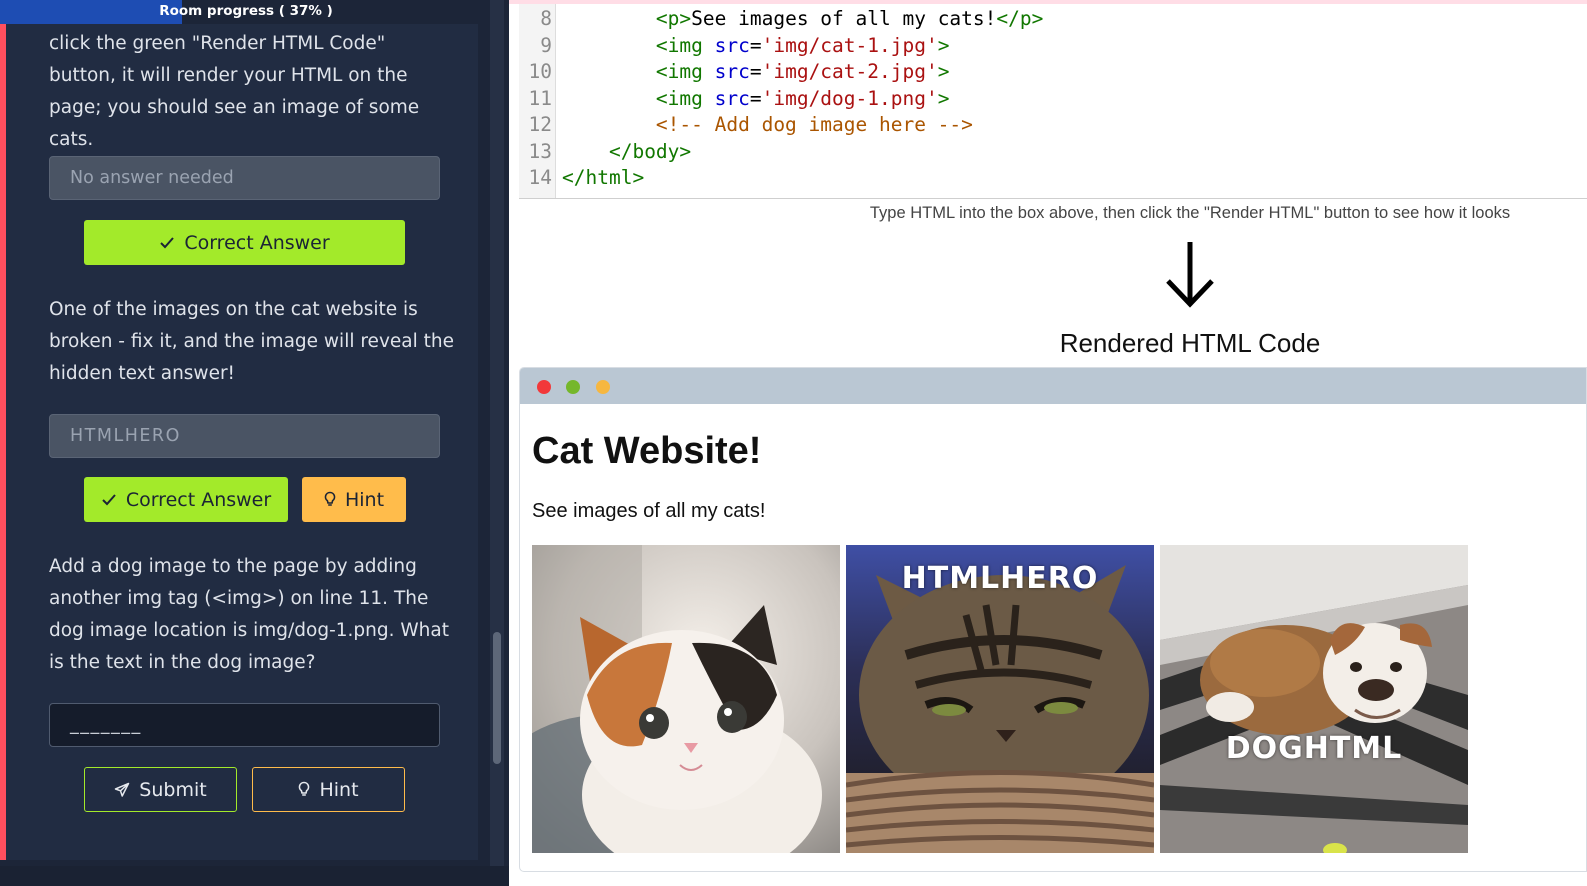 This screenshot has width=1587, height=886. What do you see at coordinates (1053, 152) in the screenshot?
I see `code-line: 13 </body>` at bounding box center [1053, 152].